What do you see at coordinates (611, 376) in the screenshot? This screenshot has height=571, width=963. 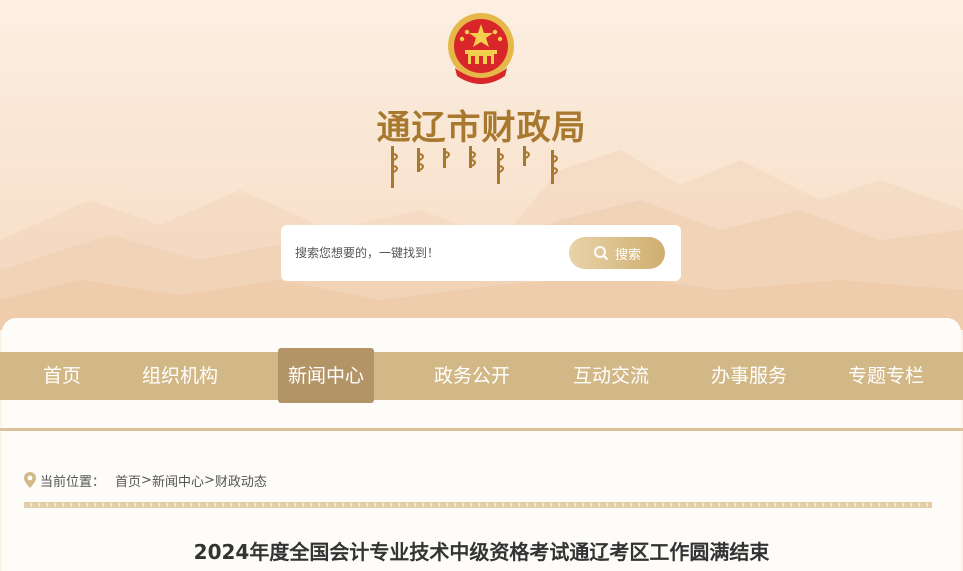 I see `nav-item-interaction: 互动交流` at bounding box center [611, 376].